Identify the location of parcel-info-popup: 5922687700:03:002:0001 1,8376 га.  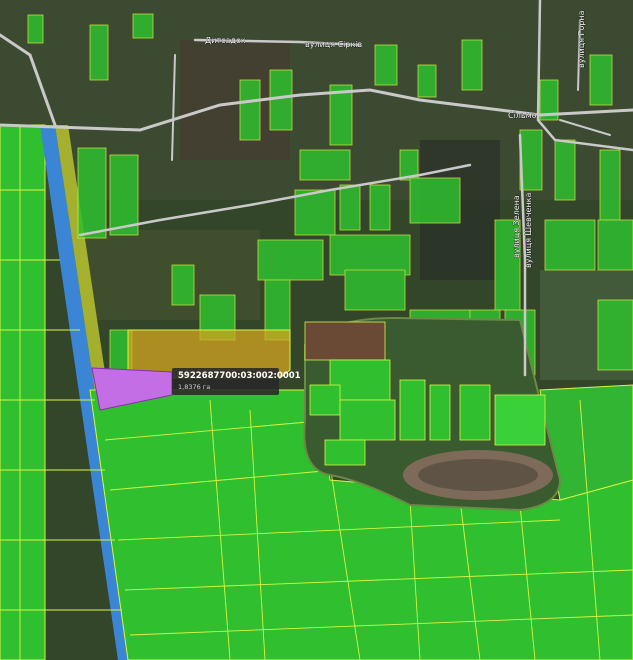
(236, 381).